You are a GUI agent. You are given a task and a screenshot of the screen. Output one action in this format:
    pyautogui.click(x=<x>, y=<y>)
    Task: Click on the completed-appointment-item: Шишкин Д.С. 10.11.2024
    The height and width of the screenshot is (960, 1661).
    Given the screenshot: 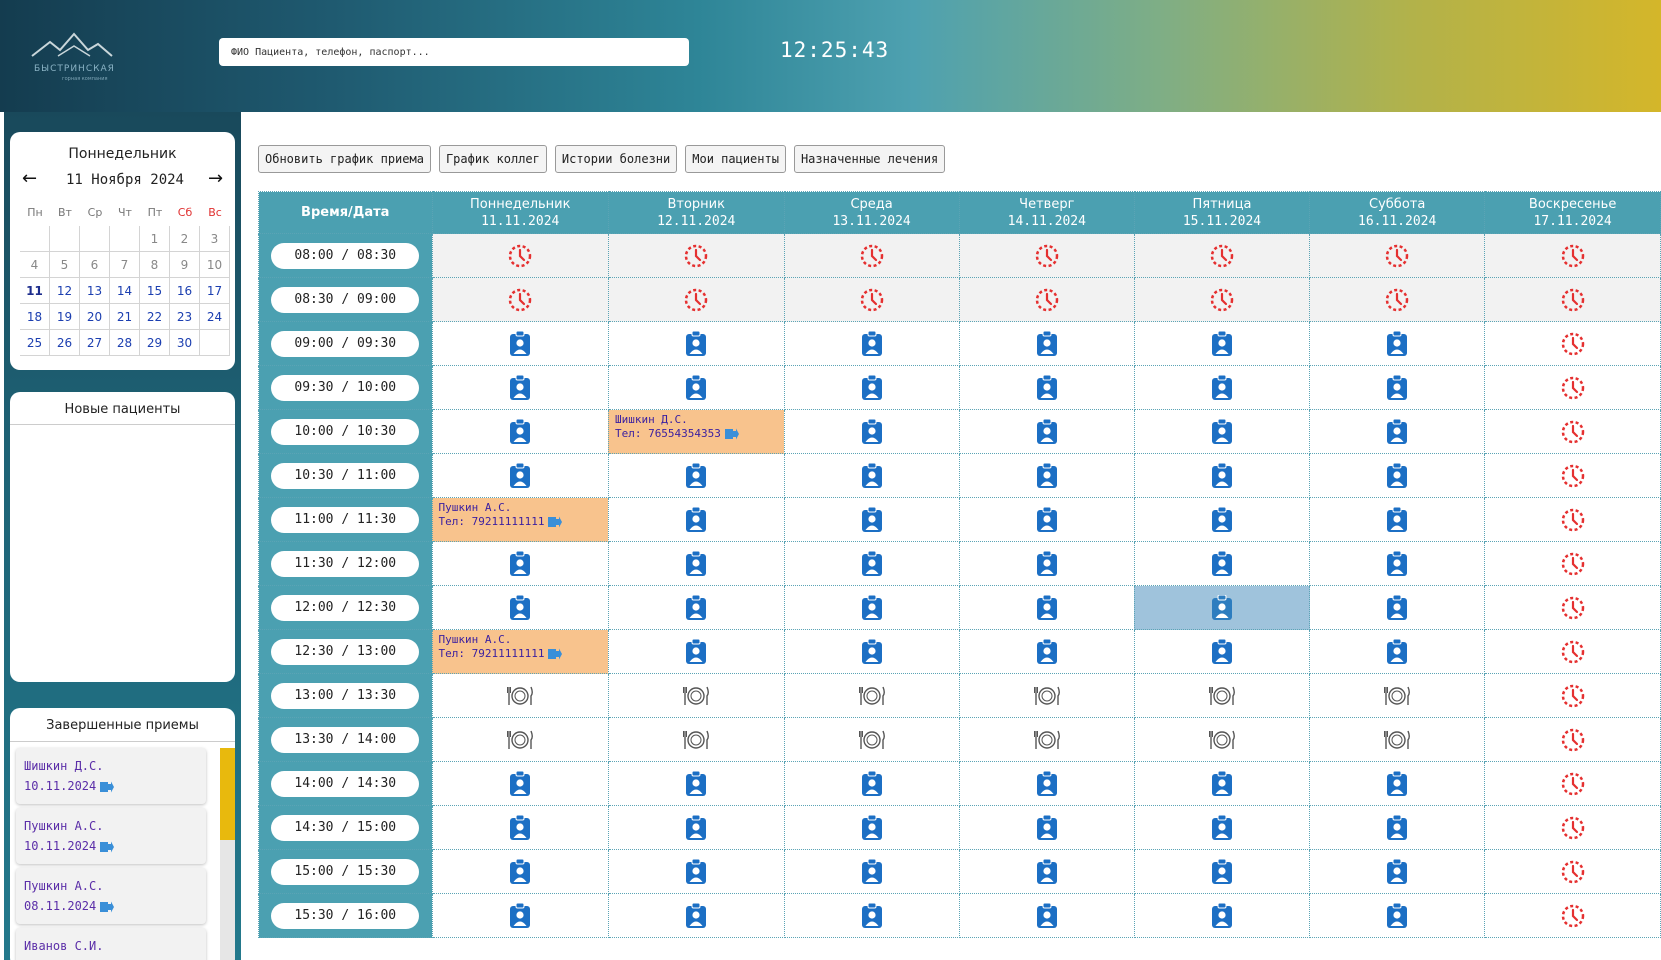 What is the action you would take?
    pyautogui.click(x=111, y=776)
    